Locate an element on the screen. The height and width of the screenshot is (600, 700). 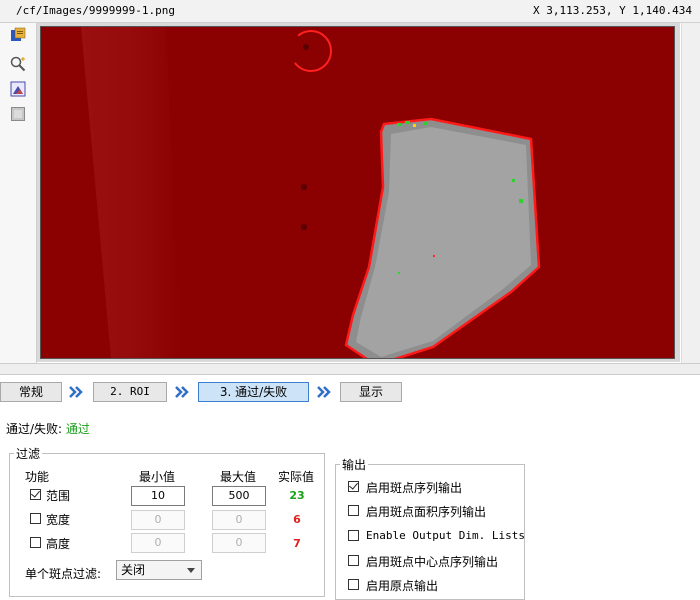
output-area-list-label: 启用斑点面积序列输出 is located at coordinates (426, 512).